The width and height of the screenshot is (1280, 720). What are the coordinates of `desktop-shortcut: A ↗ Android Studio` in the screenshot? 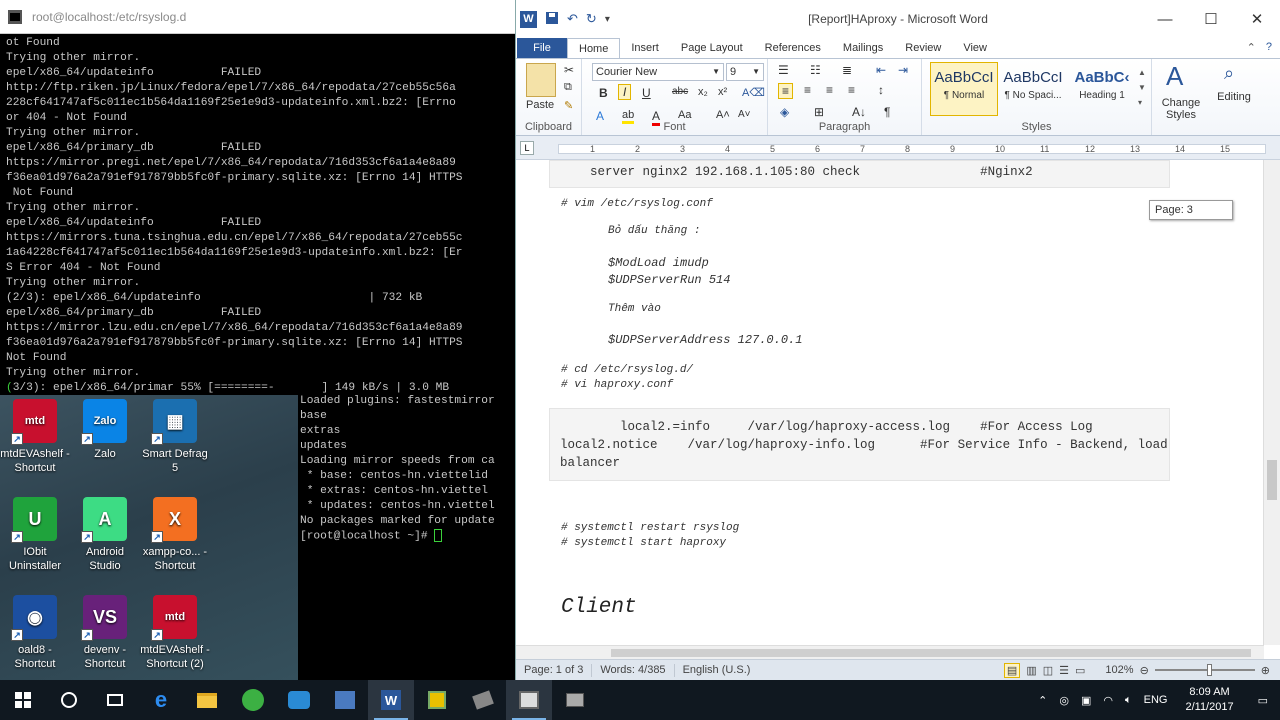 It's located at (105, 535).